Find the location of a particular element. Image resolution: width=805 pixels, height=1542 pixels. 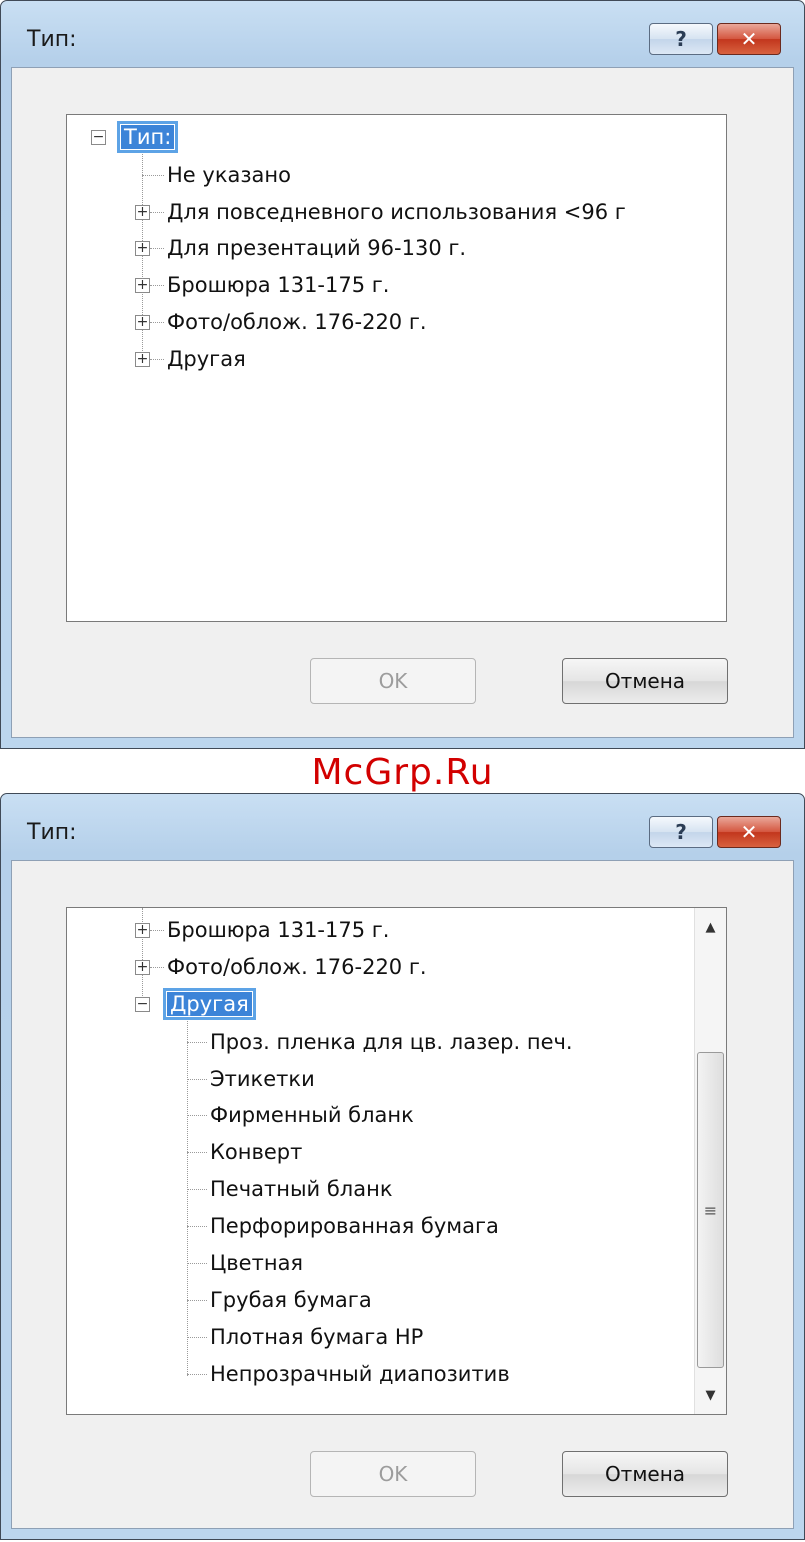

selected-node-label: Другая is located at coordinates (209, 1004).